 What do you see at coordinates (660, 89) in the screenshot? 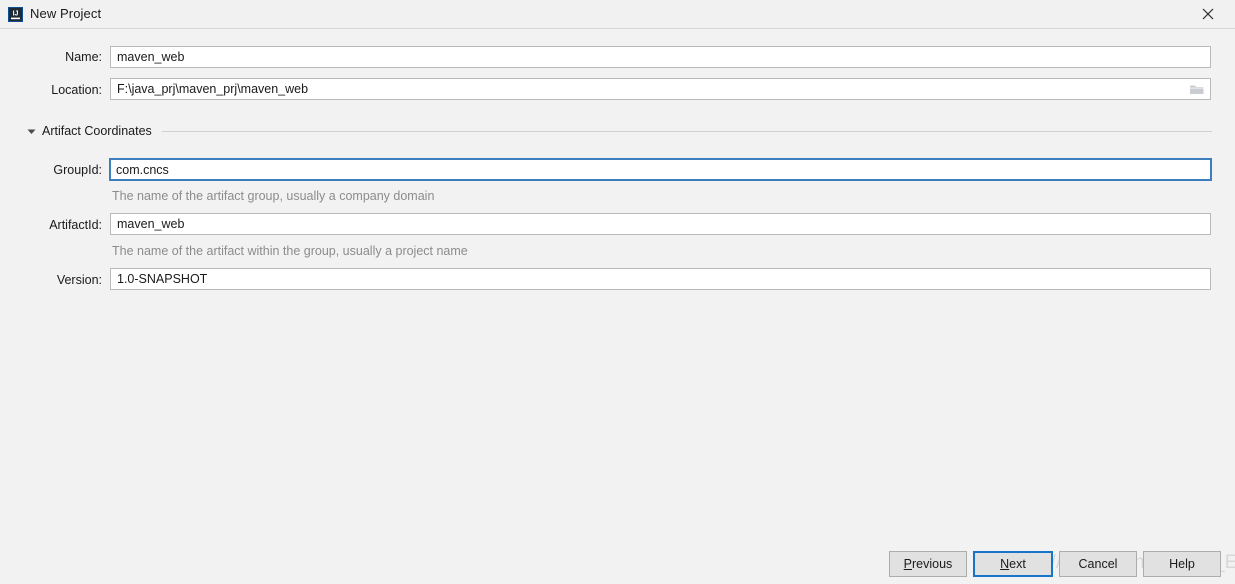
I see `location-input` at bounding box center [660, 89].